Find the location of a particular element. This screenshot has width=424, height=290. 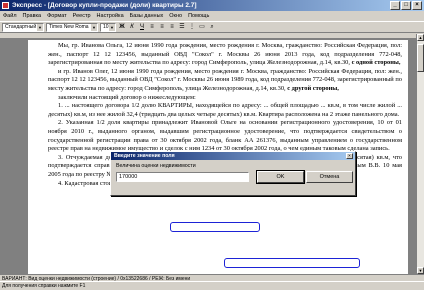

dialog-label: Величина оценки недвижимости is located at coordinates (156, 166).